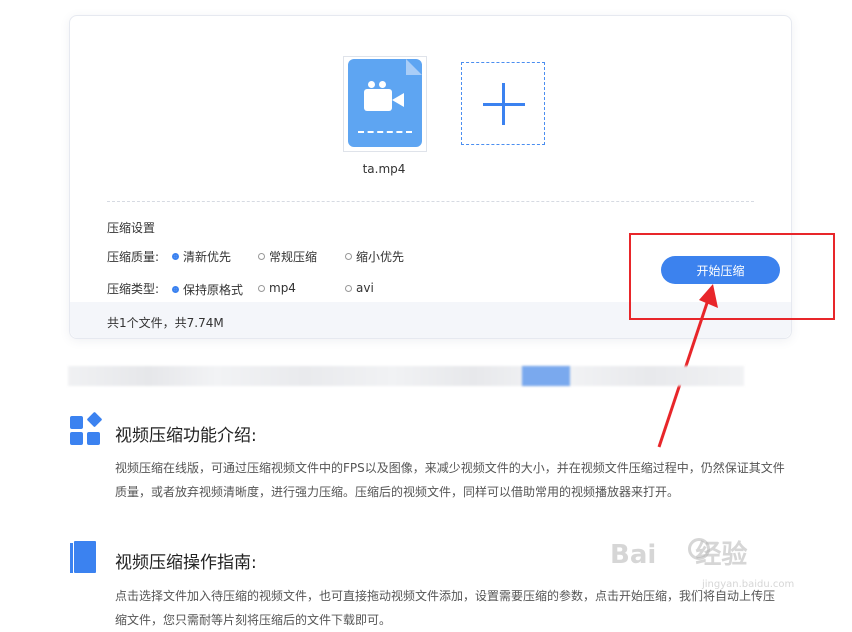  I want to click on section-title-guide: 视频压缩操作指南:, so click(186, 563).